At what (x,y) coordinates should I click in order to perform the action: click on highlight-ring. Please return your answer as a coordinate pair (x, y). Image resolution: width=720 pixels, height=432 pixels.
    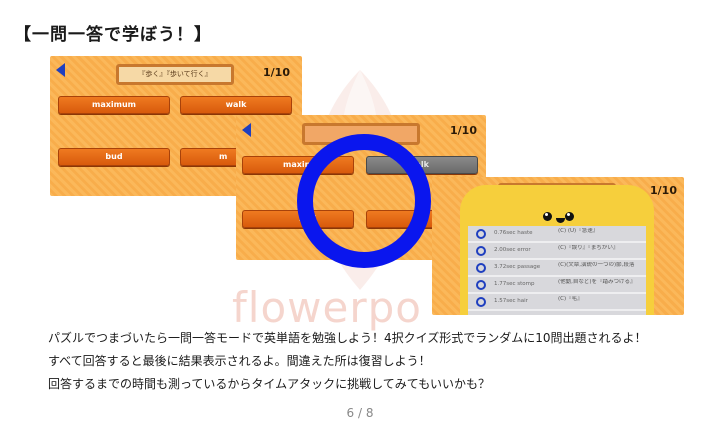
    Looking at the image, I should click on (364, 201).